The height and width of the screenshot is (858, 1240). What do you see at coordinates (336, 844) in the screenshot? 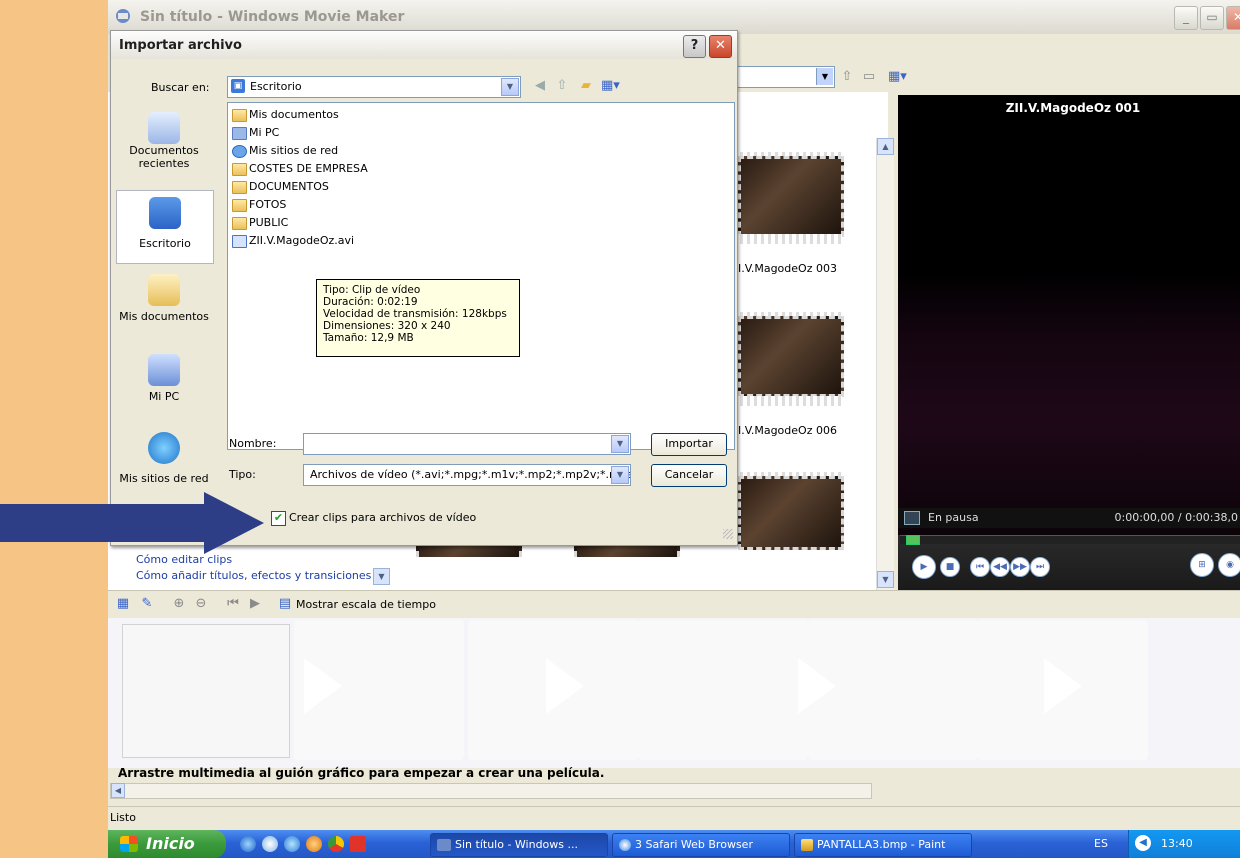
I see `chrome-icon` at bounding box center [336, 844].